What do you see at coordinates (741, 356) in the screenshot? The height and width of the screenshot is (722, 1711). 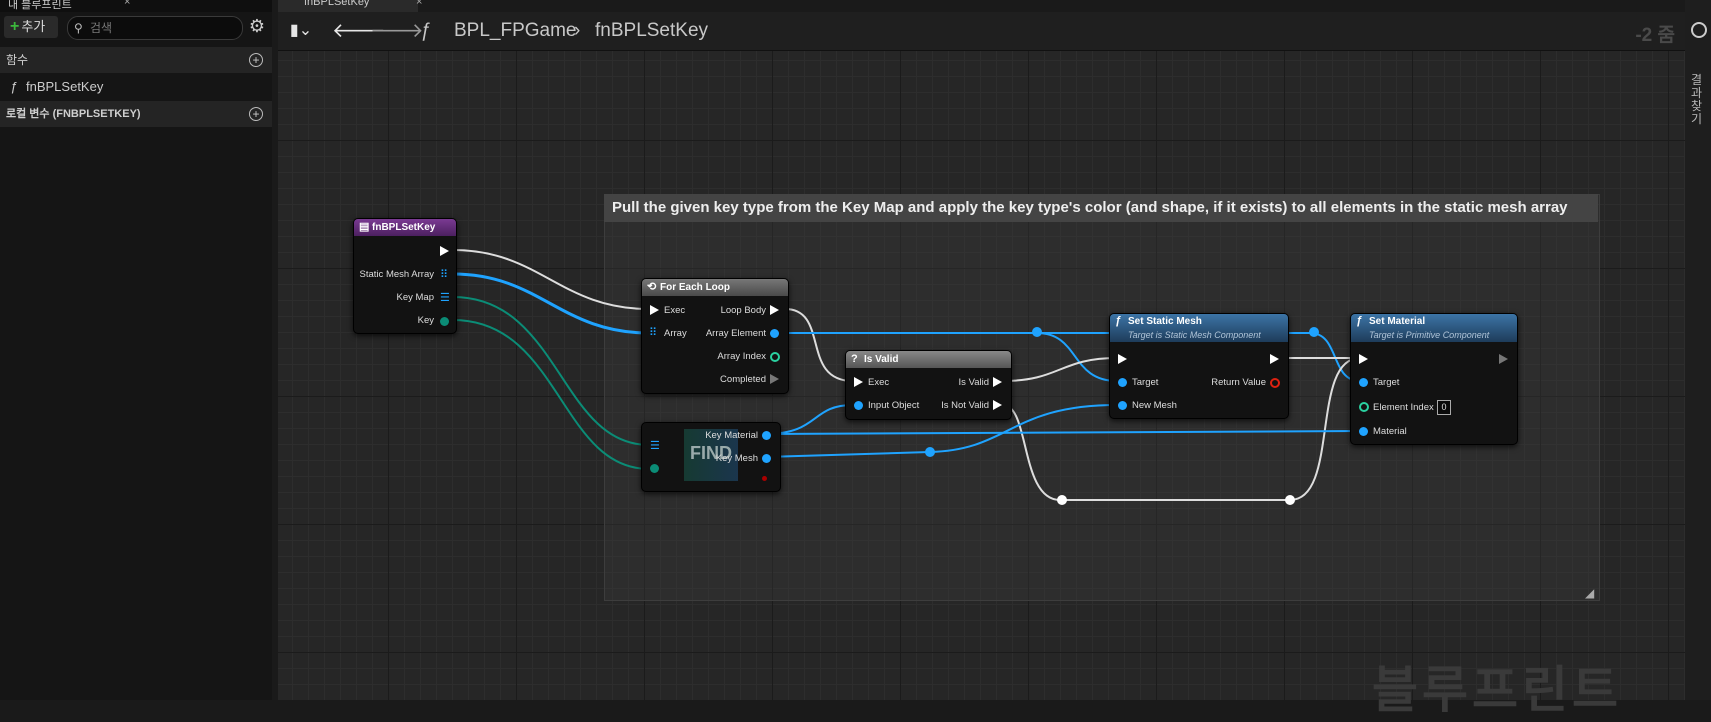 I see `pin-array-index: Array Index` at bounding box center [741, 356].